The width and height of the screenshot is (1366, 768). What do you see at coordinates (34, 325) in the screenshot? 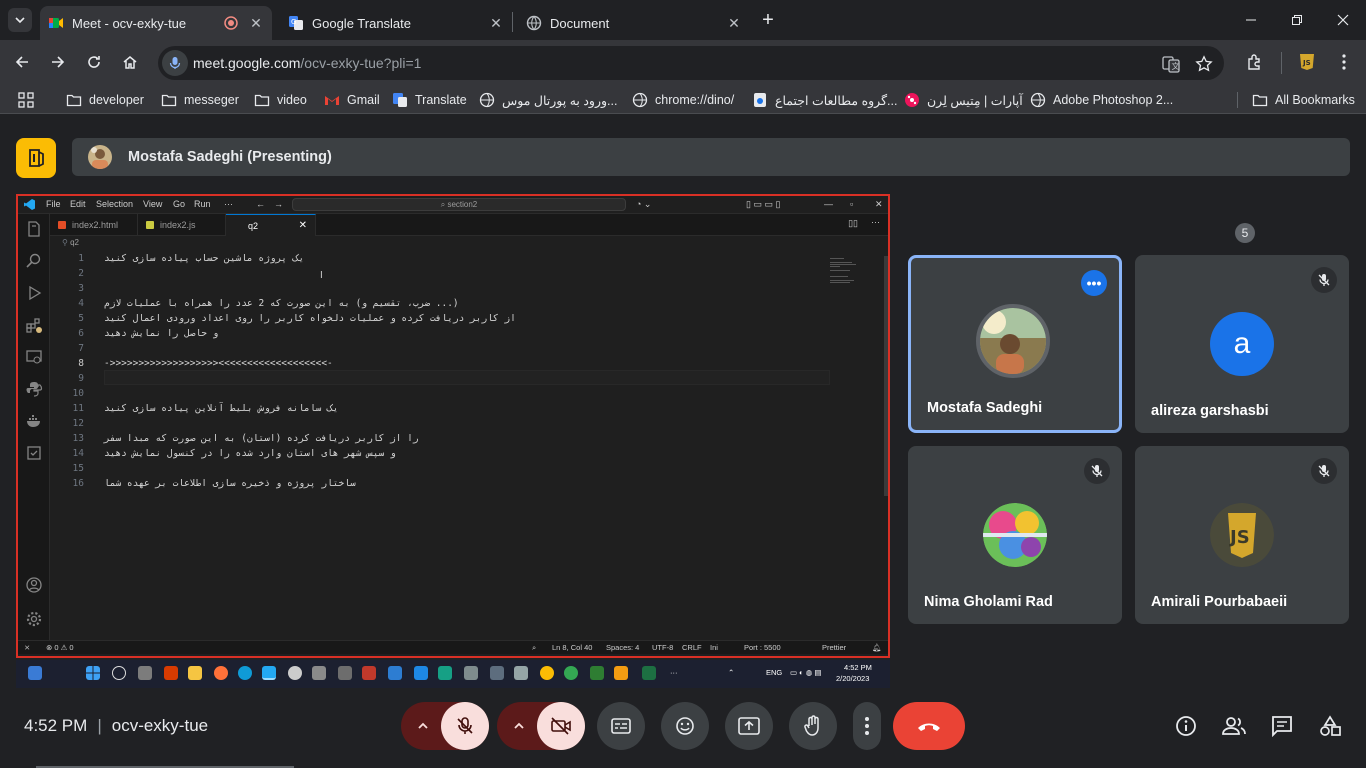
I see `extensions-icon` at bounding box center [34, 325].